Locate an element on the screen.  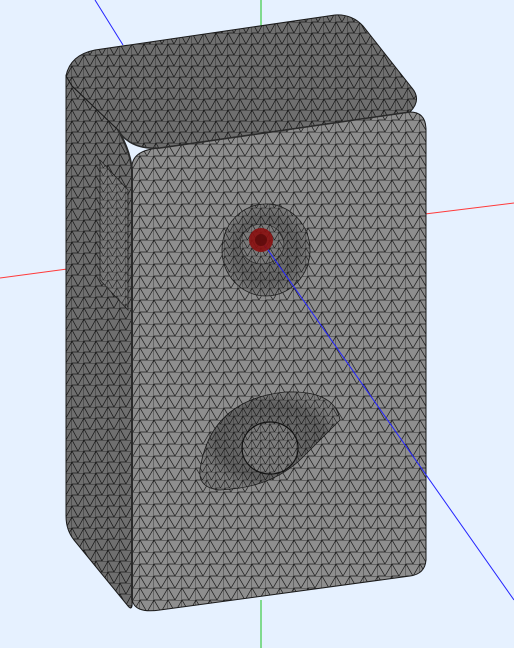
z-axis-line is located at coordinates (109, 23).